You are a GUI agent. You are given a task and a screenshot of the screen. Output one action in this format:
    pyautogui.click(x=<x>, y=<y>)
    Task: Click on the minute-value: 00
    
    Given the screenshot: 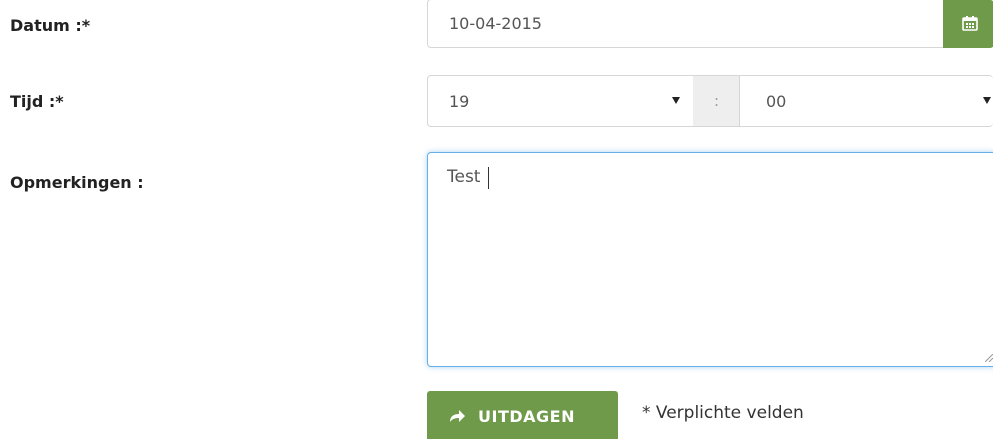 What is the action you would take?
    pyautogui.click(x=776, y=101)
    